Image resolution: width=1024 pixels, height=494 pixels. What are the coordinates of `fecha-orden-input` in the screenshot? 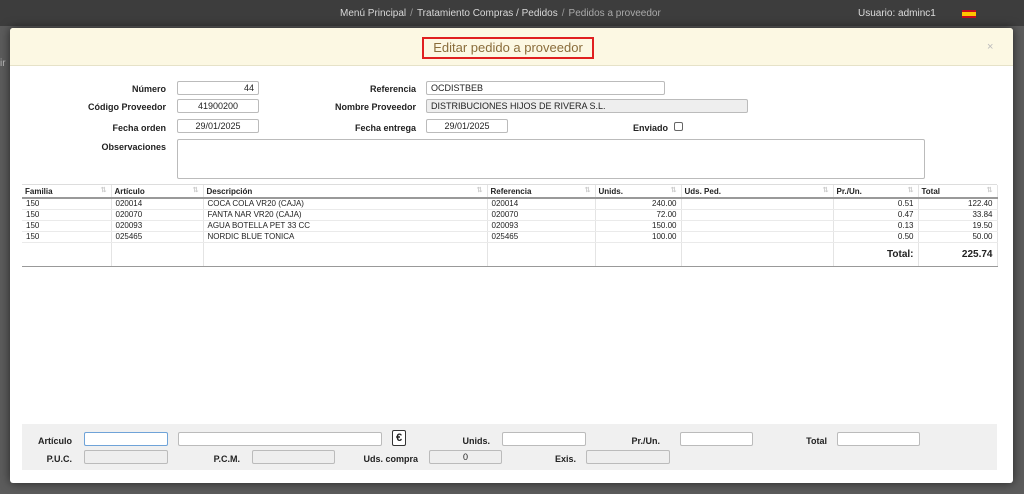 It's located at (218, 126).